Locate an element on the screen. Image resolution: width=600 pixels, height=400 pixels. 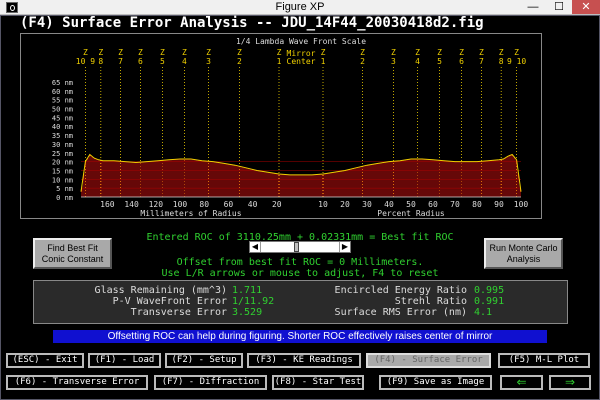
next-page-arrow-icon: ⇒ is located at coordinates (570, 382).